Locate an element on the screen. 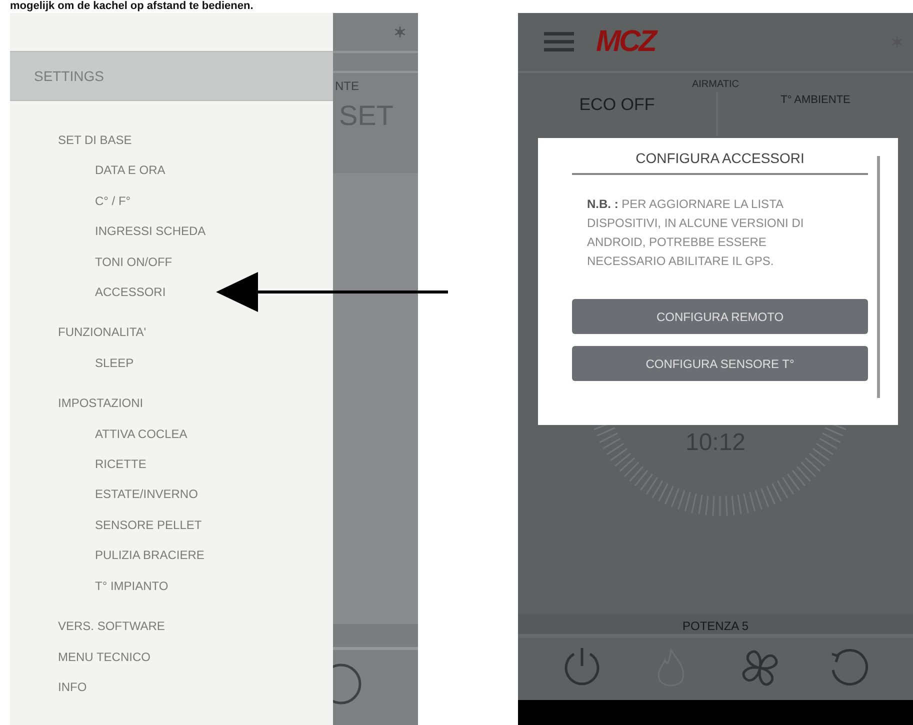 The width and height of the screenshot is (913, 725). eco-label: ECO OFF is located at coordinates (618, 114).